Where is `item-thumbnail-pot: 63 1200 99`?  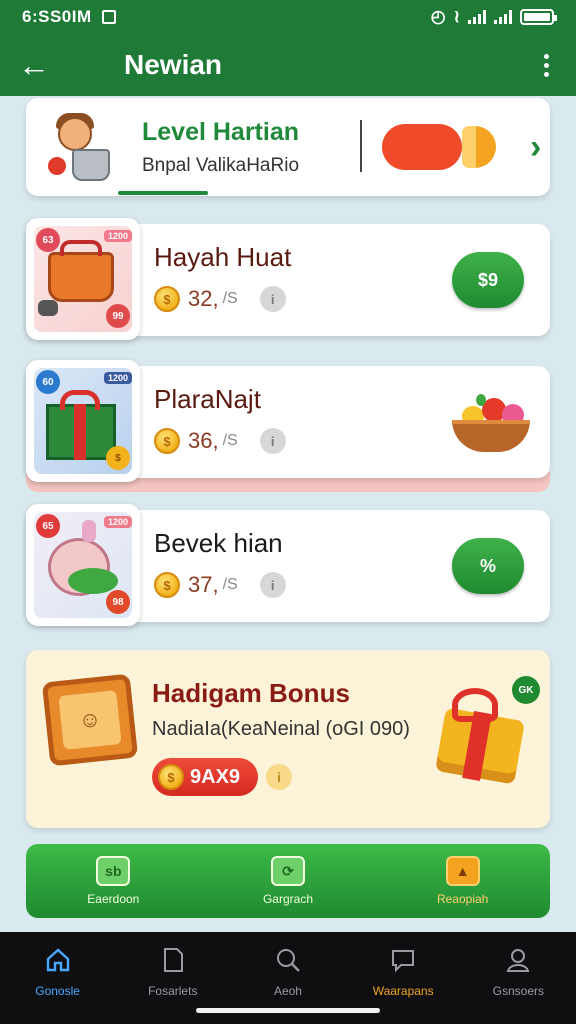 item-thumbnail-pot: 63 1200 99 is located at coordinates (83, 279).